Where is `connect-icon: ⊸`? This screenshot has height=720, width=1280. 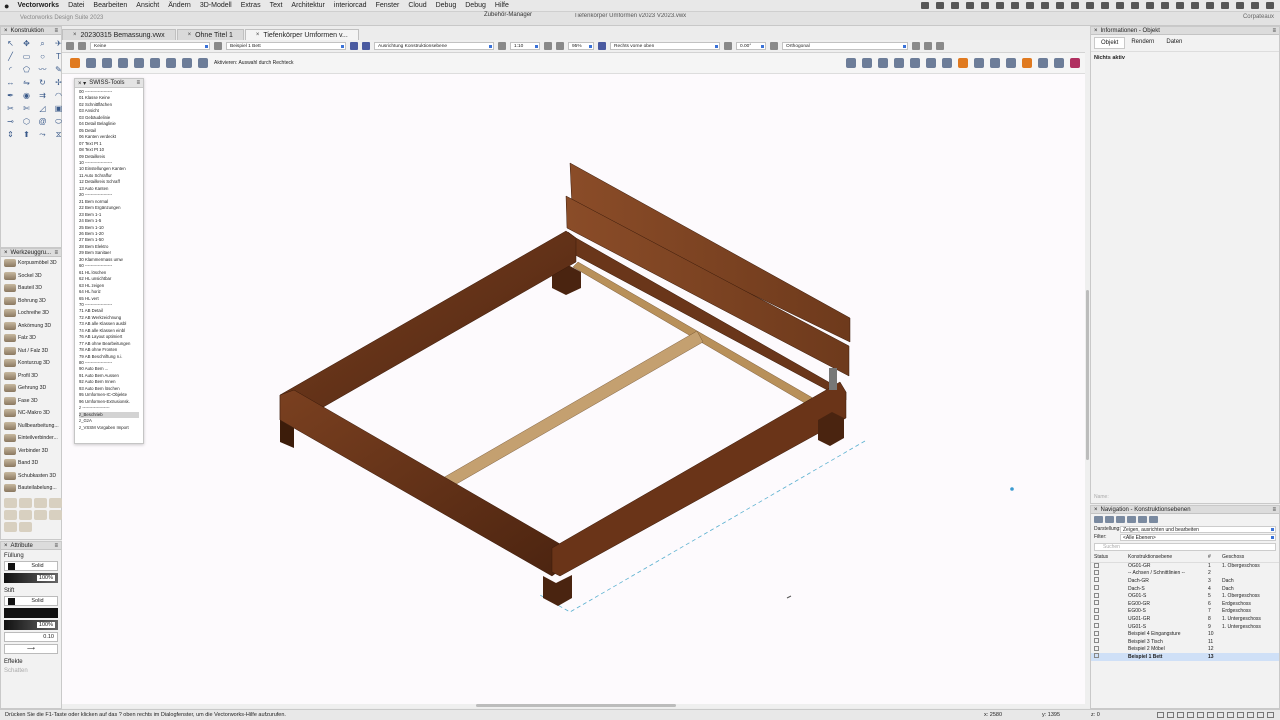 connect-icon: ⊸ is located at coordinates (10, 121).